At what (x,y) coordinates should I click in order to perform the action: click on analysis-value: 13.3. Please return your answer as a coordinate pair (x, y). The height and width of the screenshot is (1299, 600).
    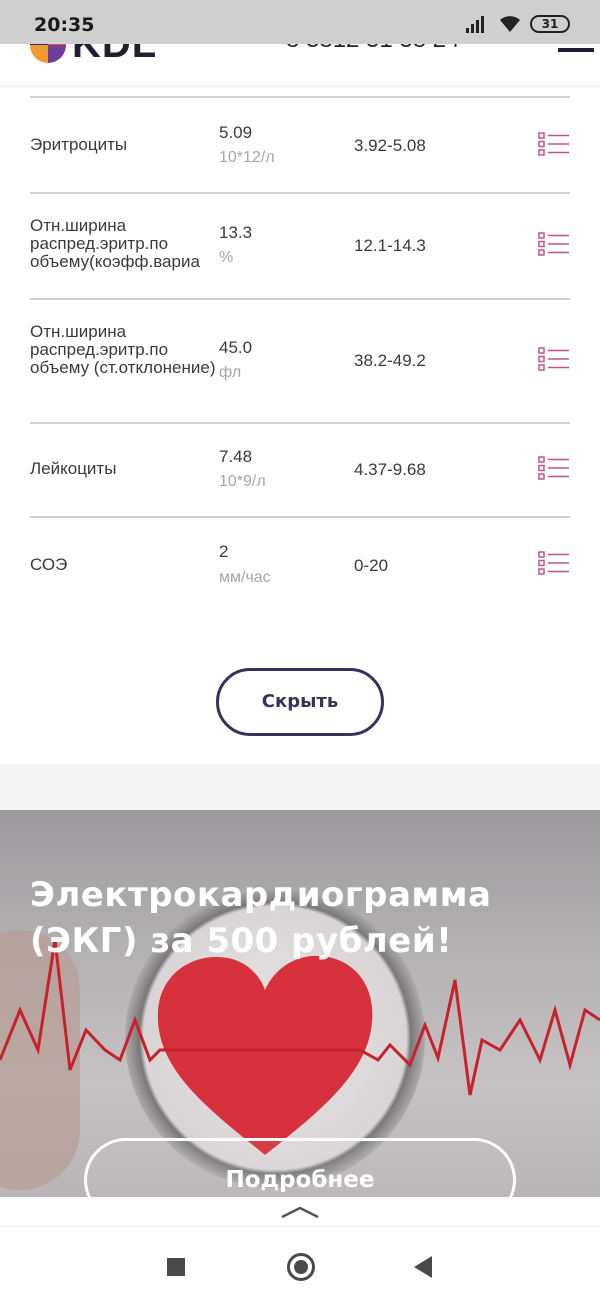
    Looking at the image, I should click on (236, 232).